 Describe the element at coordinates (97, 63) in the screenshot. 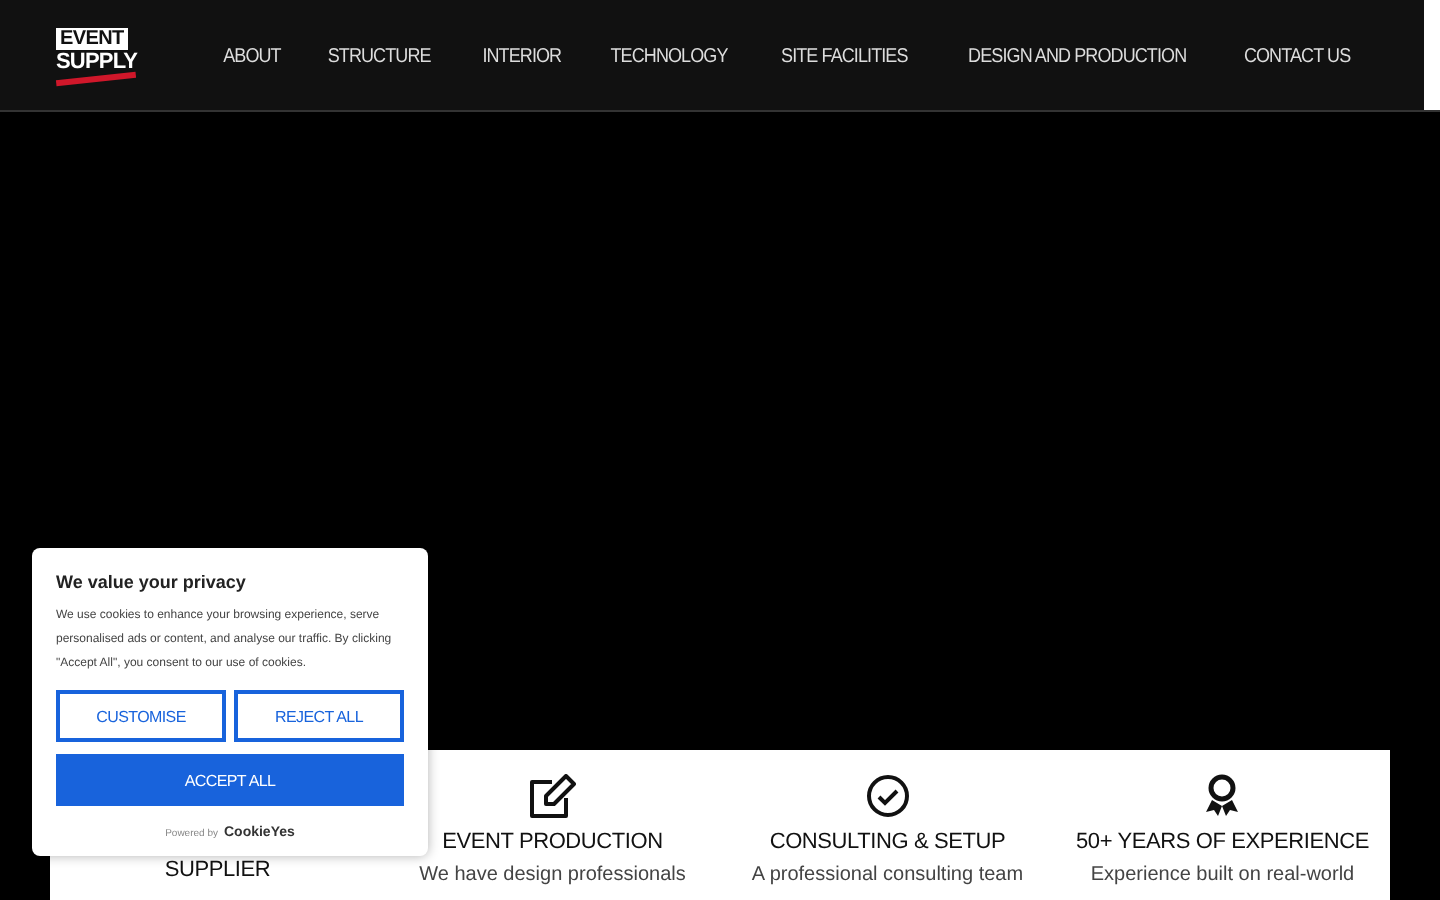

I see `logo-text: SUPPLY` at that location.